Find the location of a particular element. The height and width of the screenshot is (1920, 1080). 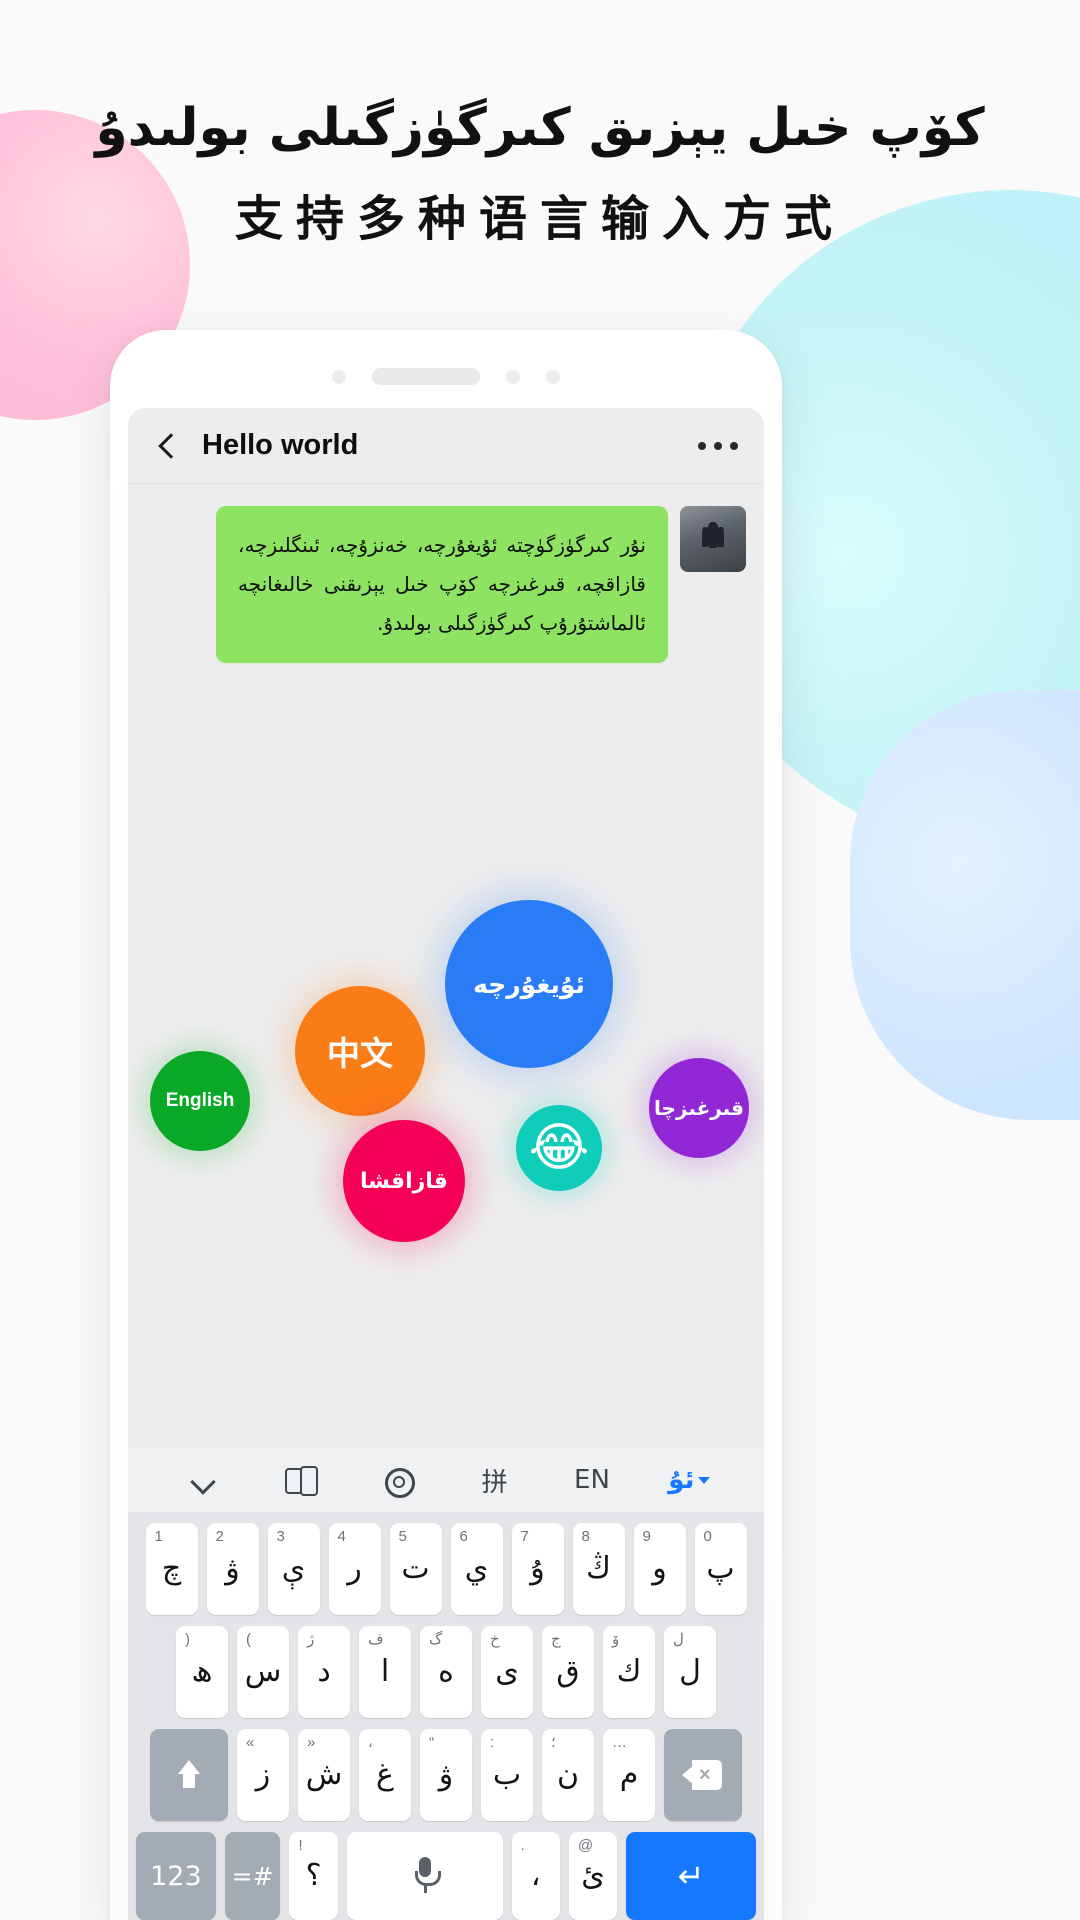

language-bubble-english: English is located at coordinates (200, 1101).